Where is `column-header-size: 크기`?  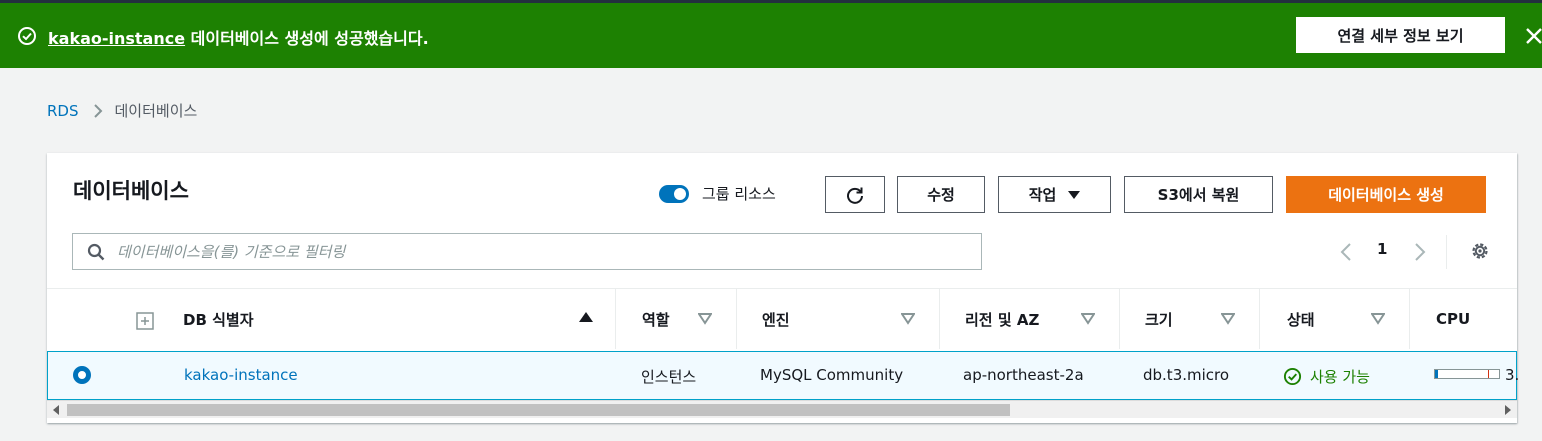
column-header-size: 크기 is located at coordinates (1189, 319).